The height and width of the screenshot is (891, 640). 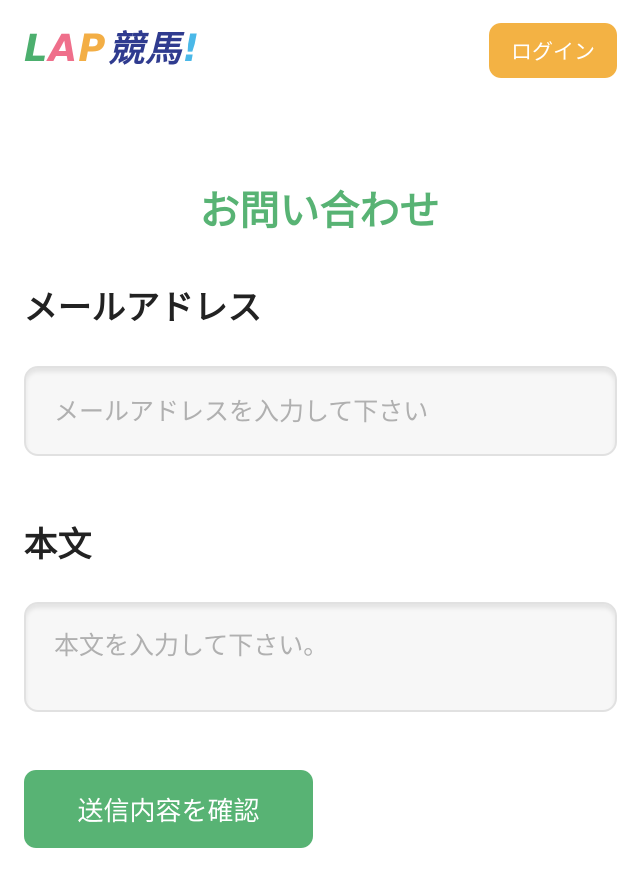 I want to click on logo-keiba-text: 競馬, so click(x=145, y=49).